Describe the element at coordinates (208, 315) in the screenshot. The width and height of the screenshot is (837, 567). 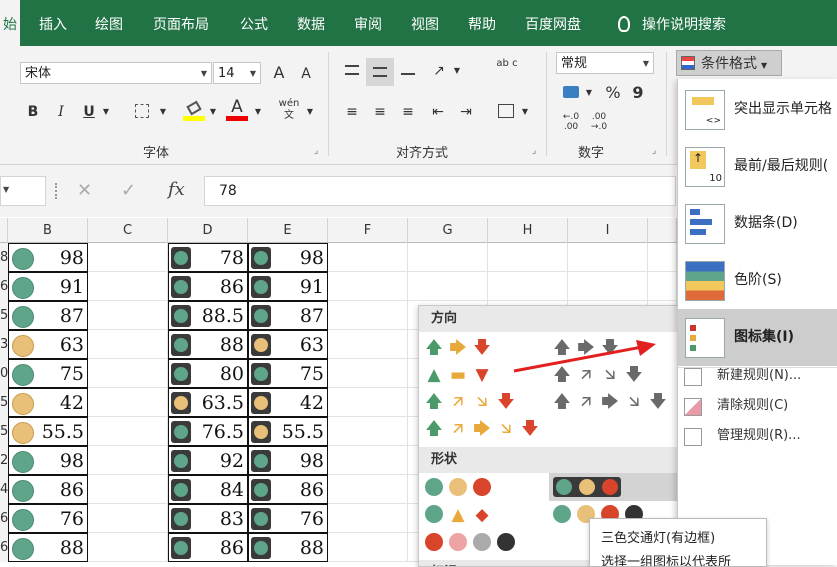
I see `table-cell: 88.5` at that location.